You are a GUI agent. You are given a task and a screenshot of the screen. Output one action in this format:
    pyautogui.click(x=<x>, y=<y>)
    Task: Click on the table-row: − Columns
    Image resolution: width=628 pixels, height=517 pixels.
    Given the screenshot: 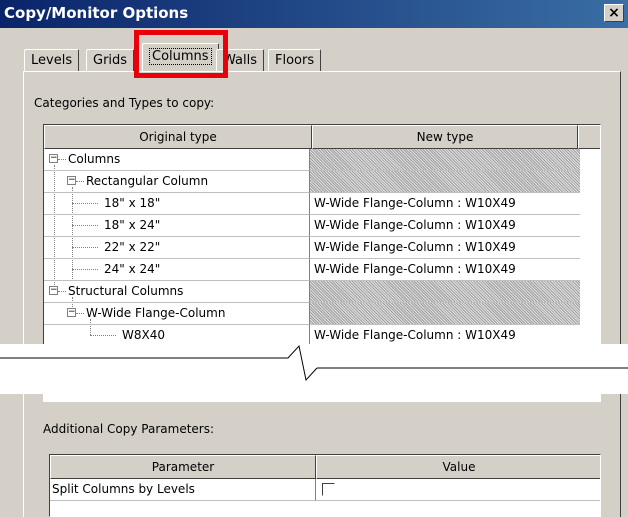 What is the action you would take?
    pyautogui.click(x=322, y=160)
    